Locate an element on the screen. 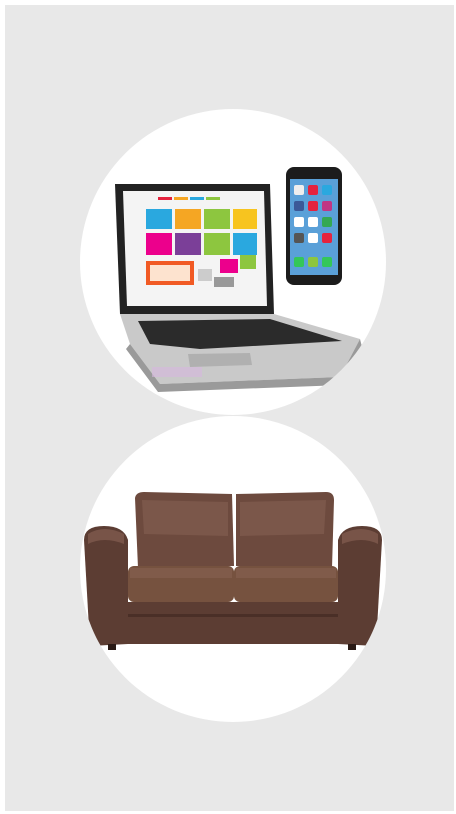 Image resolution: width=456 pixels, height=814 pixels. laptop-phone-illustration is located at coordinates (238, 279).